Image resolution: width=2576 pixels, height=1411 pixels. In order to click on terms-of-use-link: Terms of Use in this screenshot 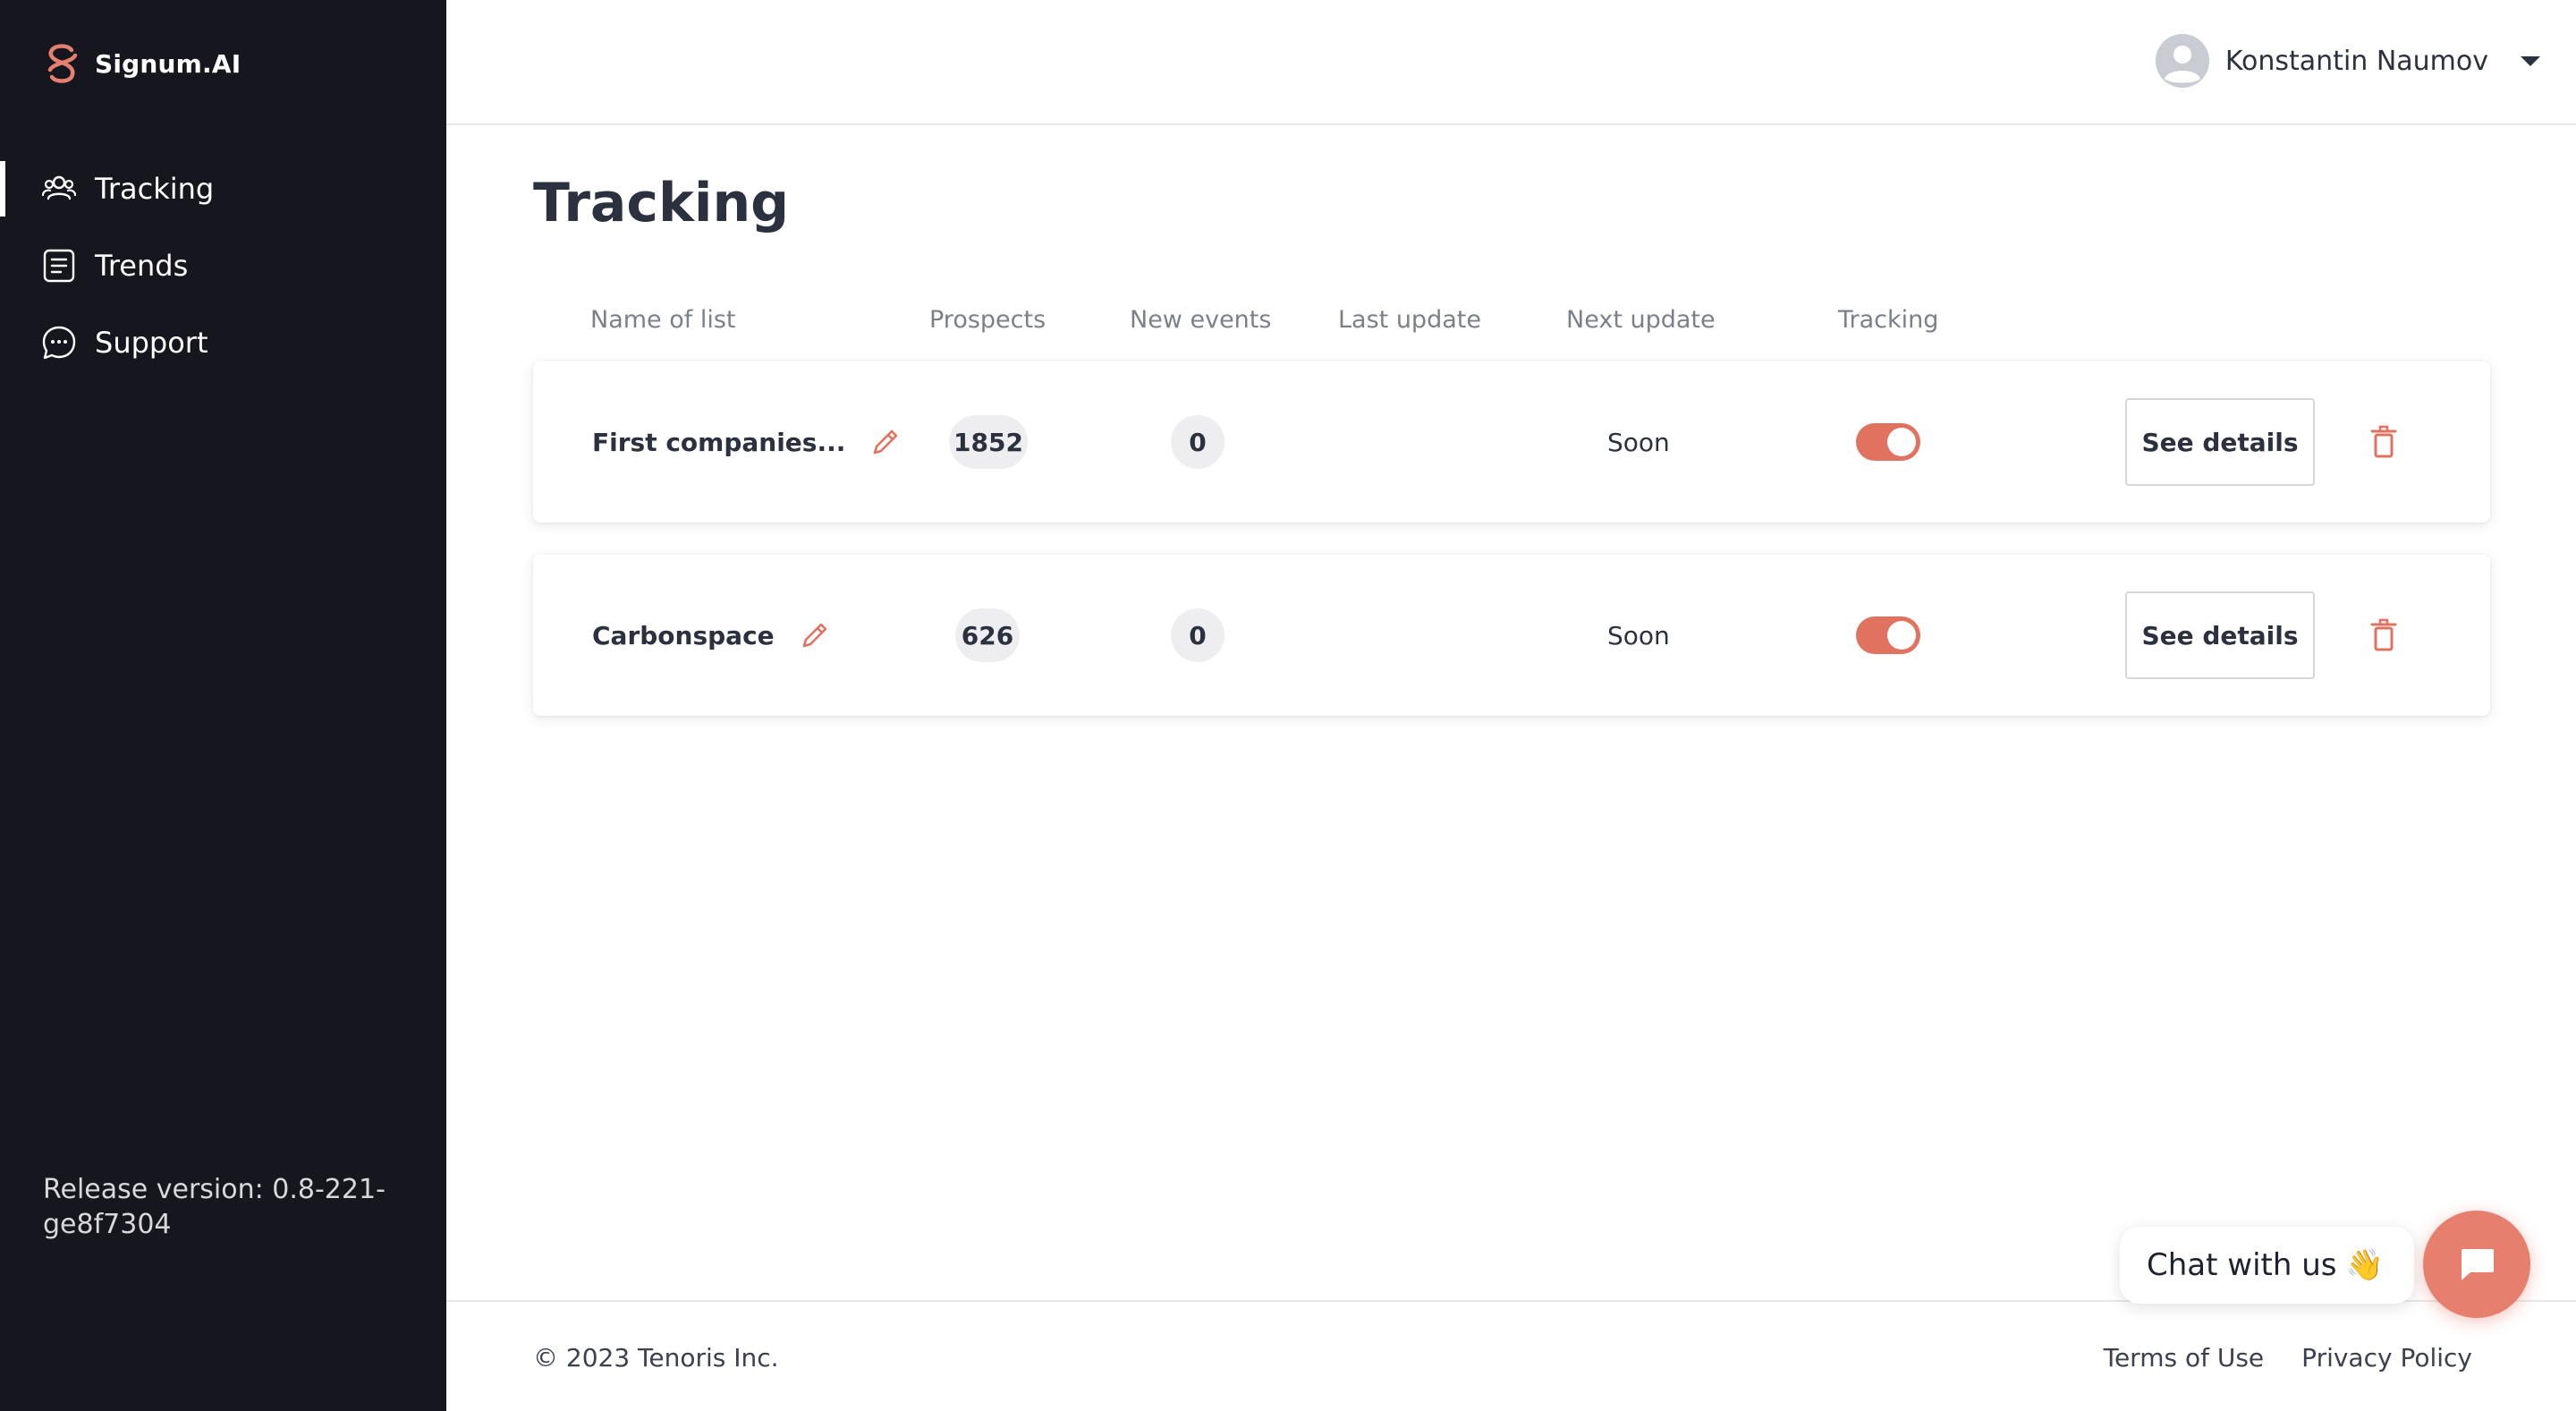, I will do `click(2184, 1358)`.